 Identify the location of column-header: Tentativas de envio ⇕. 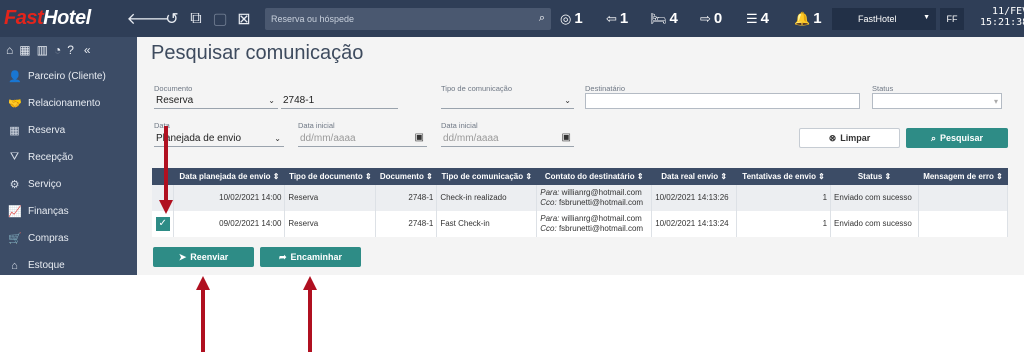
(783, 176).